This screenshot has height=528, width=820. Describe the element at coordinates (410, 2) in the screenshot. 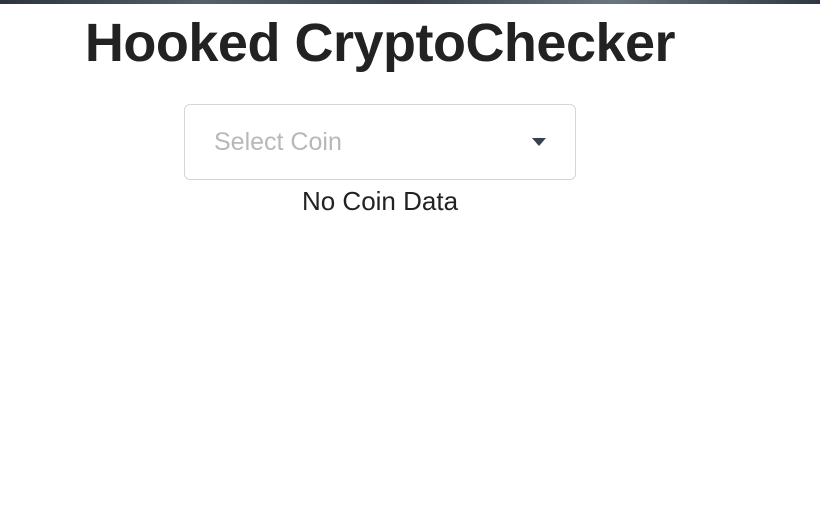

I see `top-header-strip` at that location.